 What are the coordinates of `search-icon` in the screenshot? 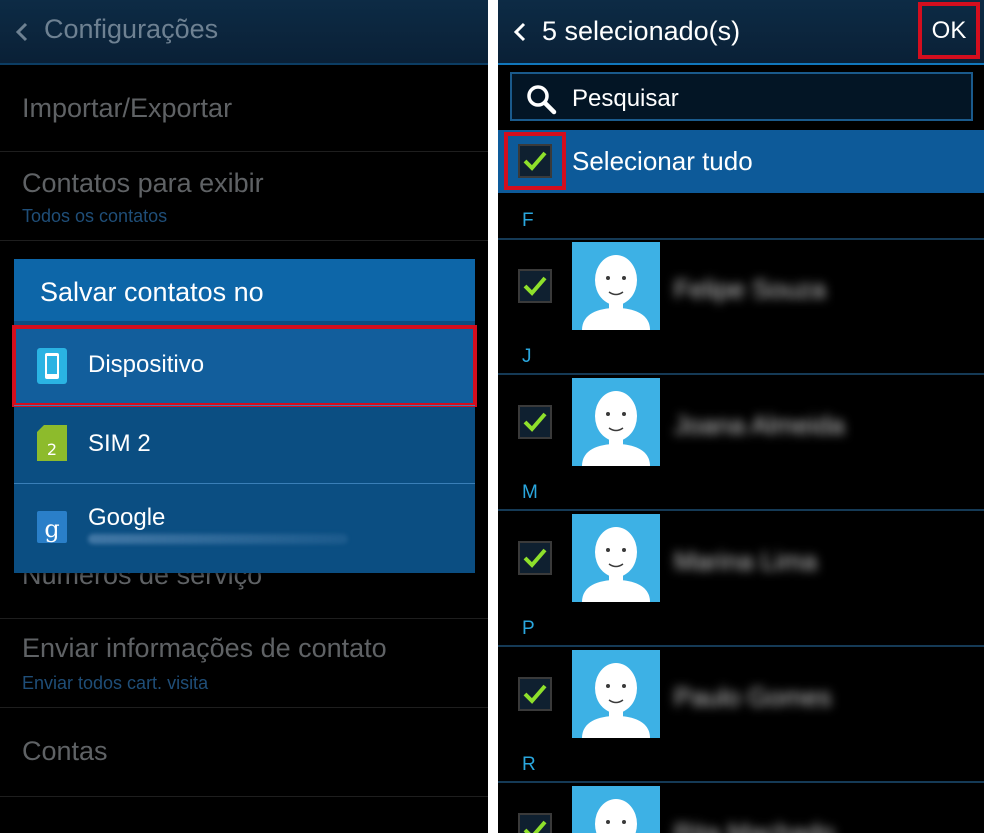 It's located at (542, 100).